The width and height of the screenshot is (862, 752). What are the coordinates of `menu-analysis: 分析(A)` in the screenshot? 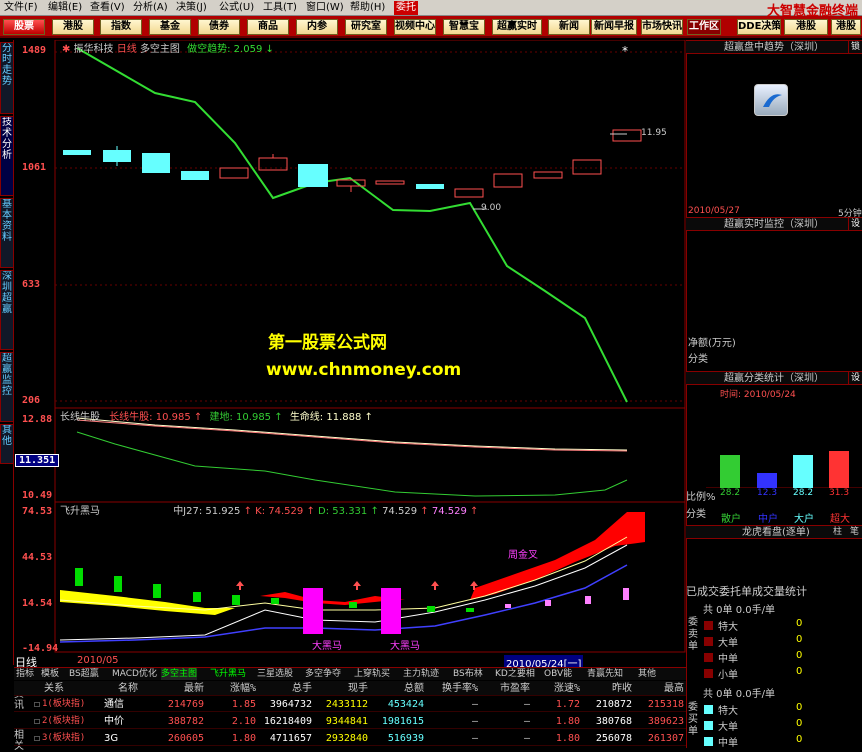 It's located at (150, 8).